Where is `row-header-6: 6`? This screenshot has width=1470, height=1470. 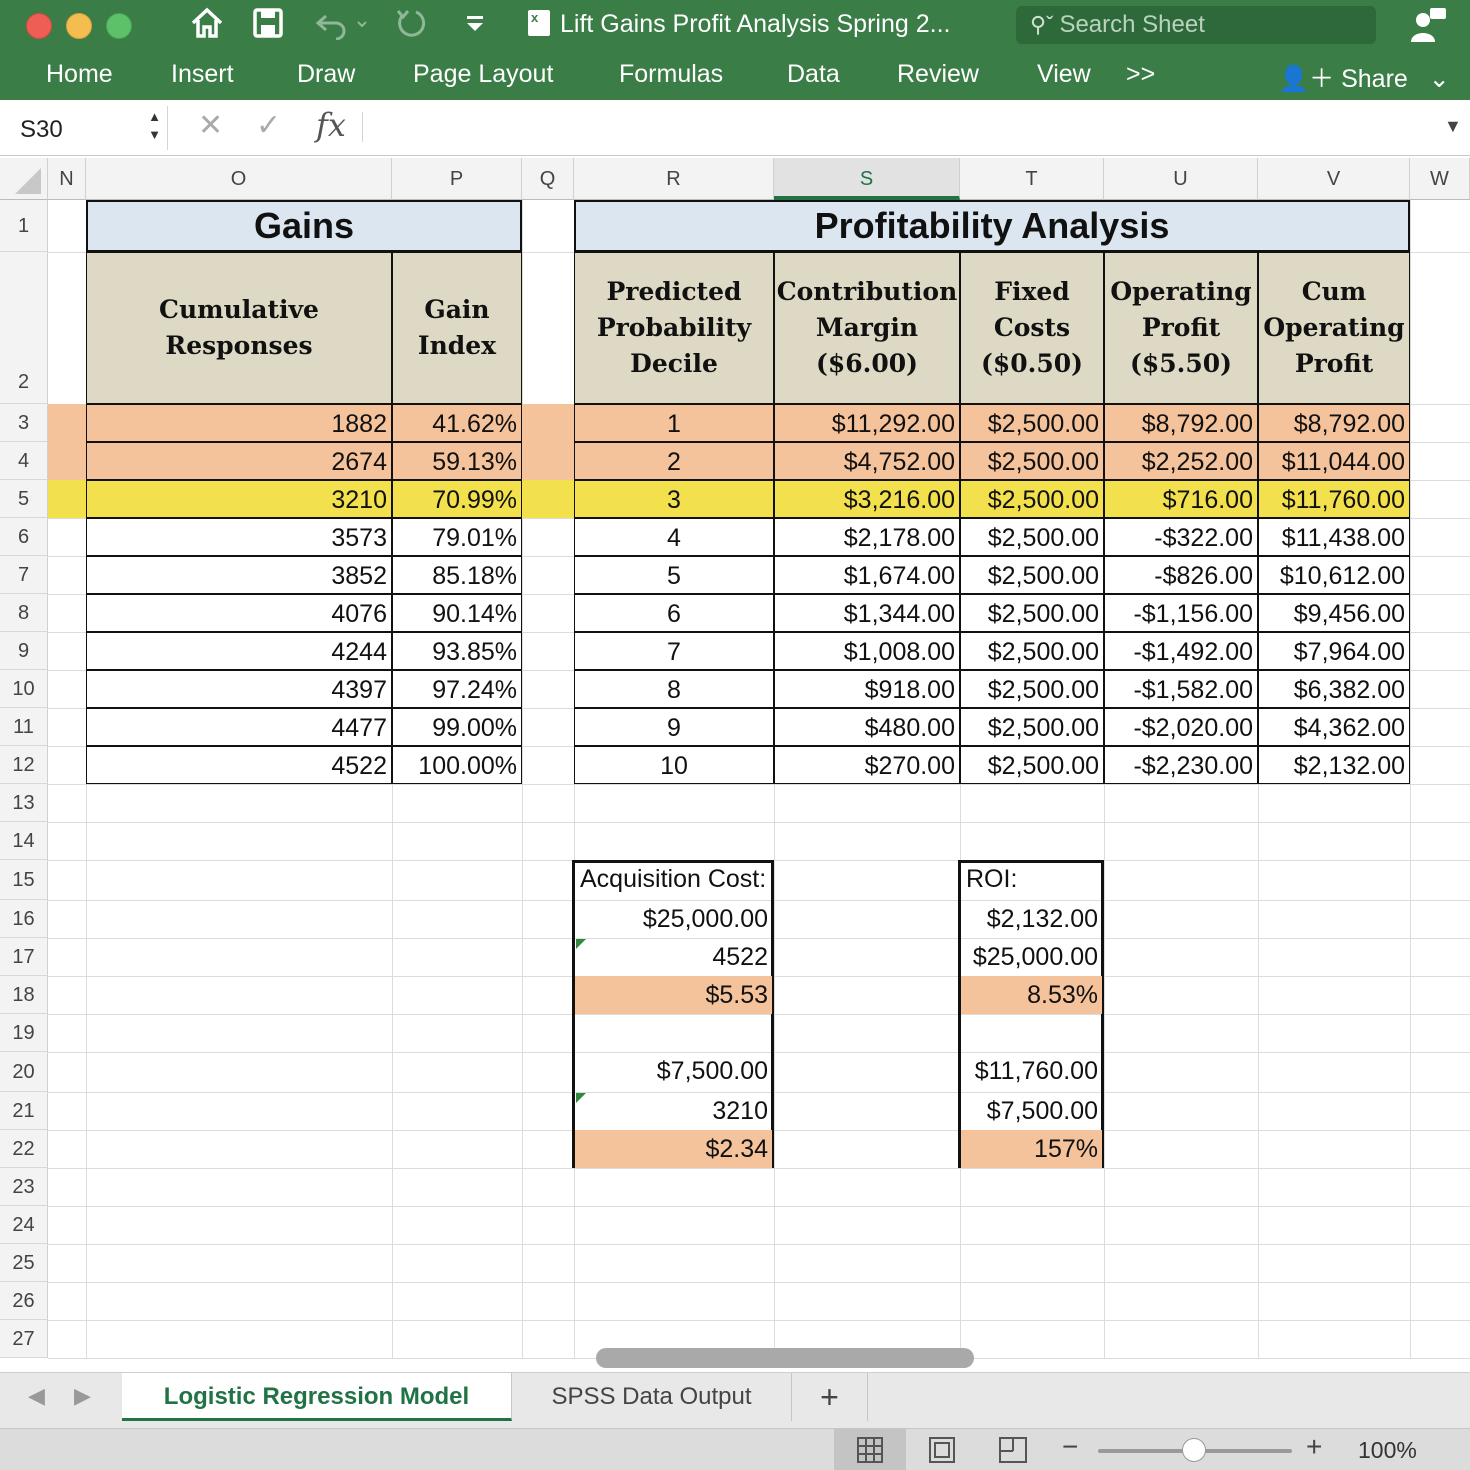 row-header-6: 6 is located at coordinates (24, 537).